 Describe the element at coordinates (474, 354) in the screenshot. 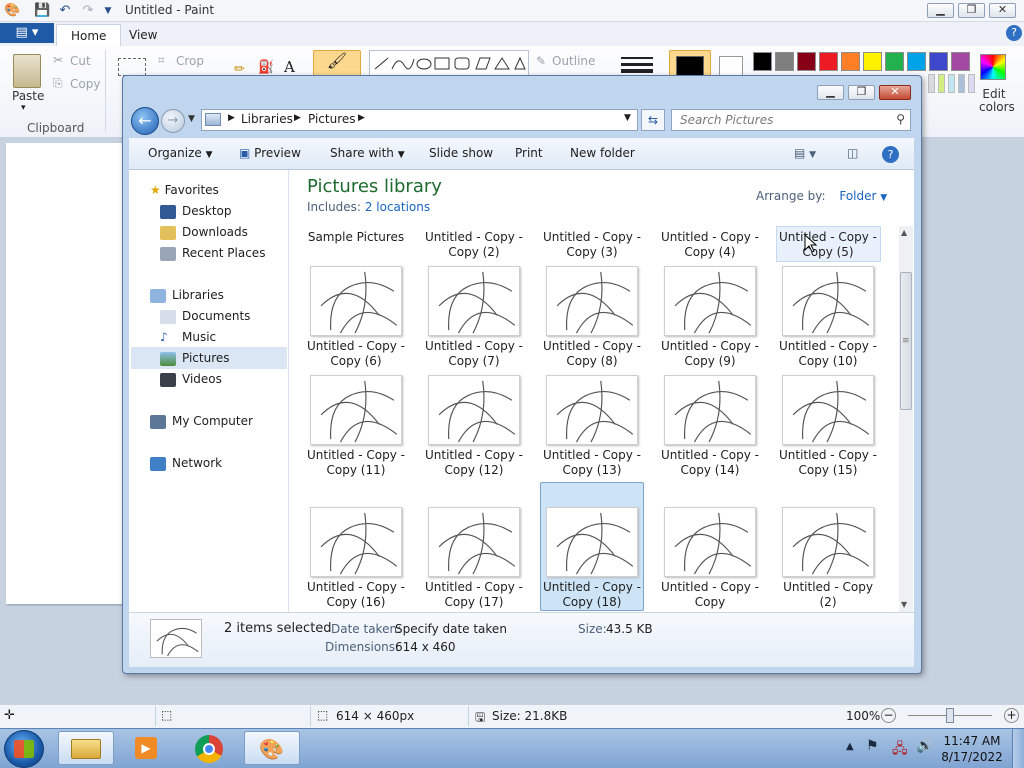

I see `file-item-caption: Untitled - Copy - Copy (7)` at that location.